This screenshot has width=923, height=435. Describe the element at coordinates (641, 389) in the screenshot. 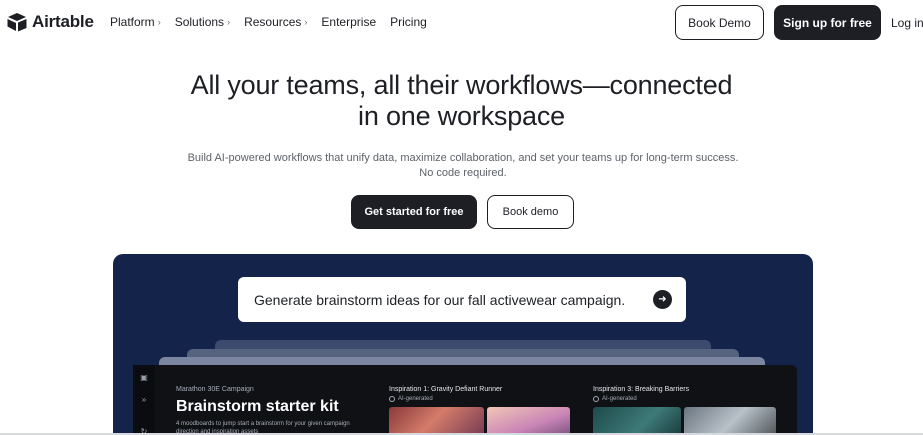

I see `inspiration-title: Inspiration 3: Breaking Barriers` at that location.